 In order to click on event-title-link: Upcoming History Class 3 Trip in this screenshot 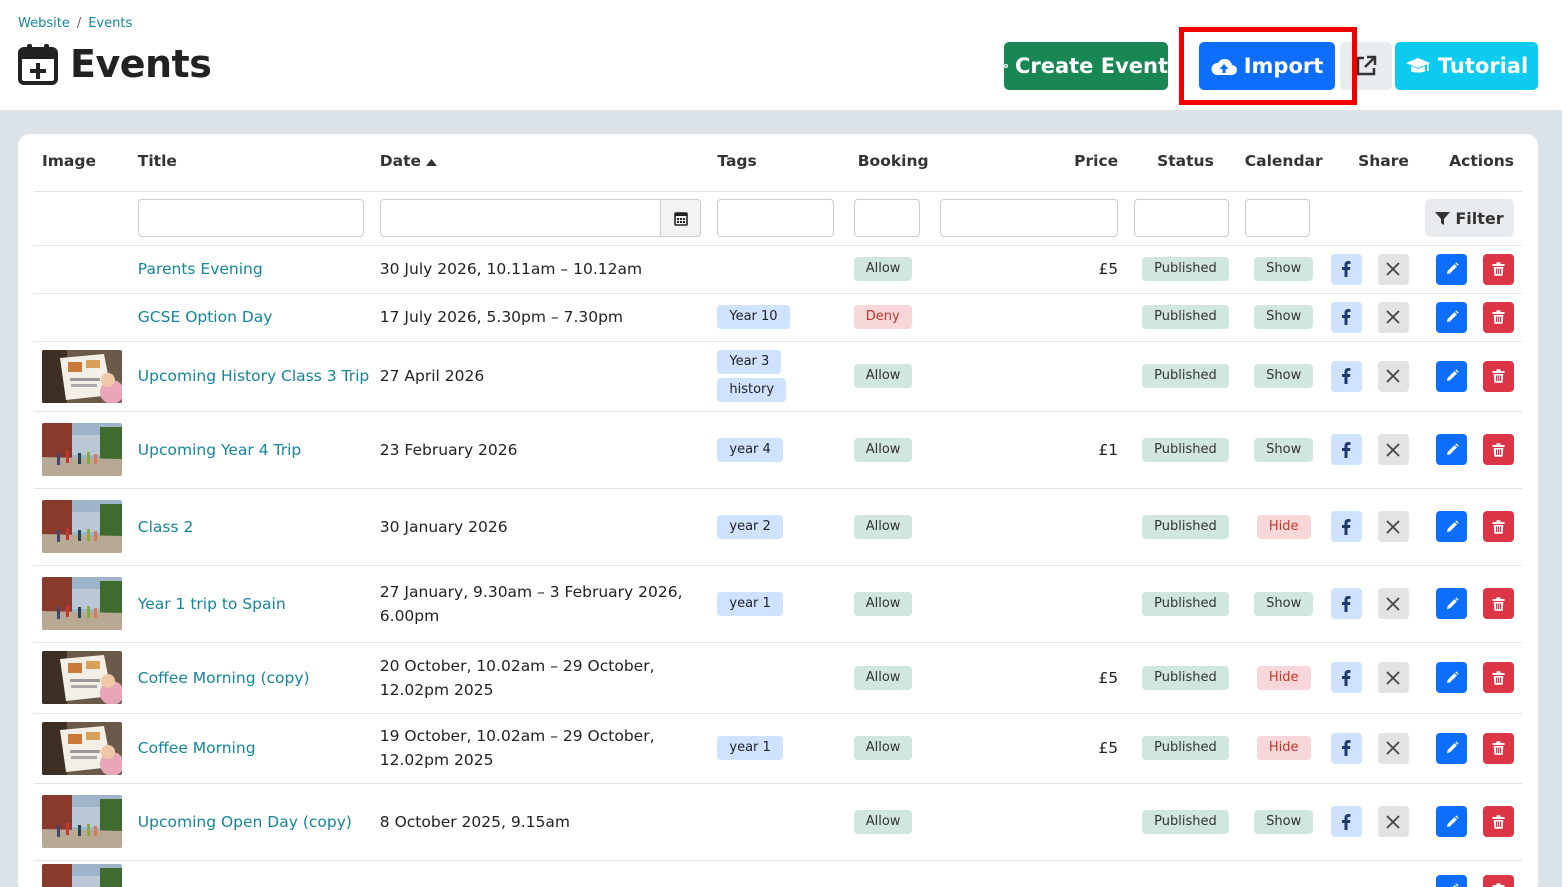, I will do `click(253, 376)`.